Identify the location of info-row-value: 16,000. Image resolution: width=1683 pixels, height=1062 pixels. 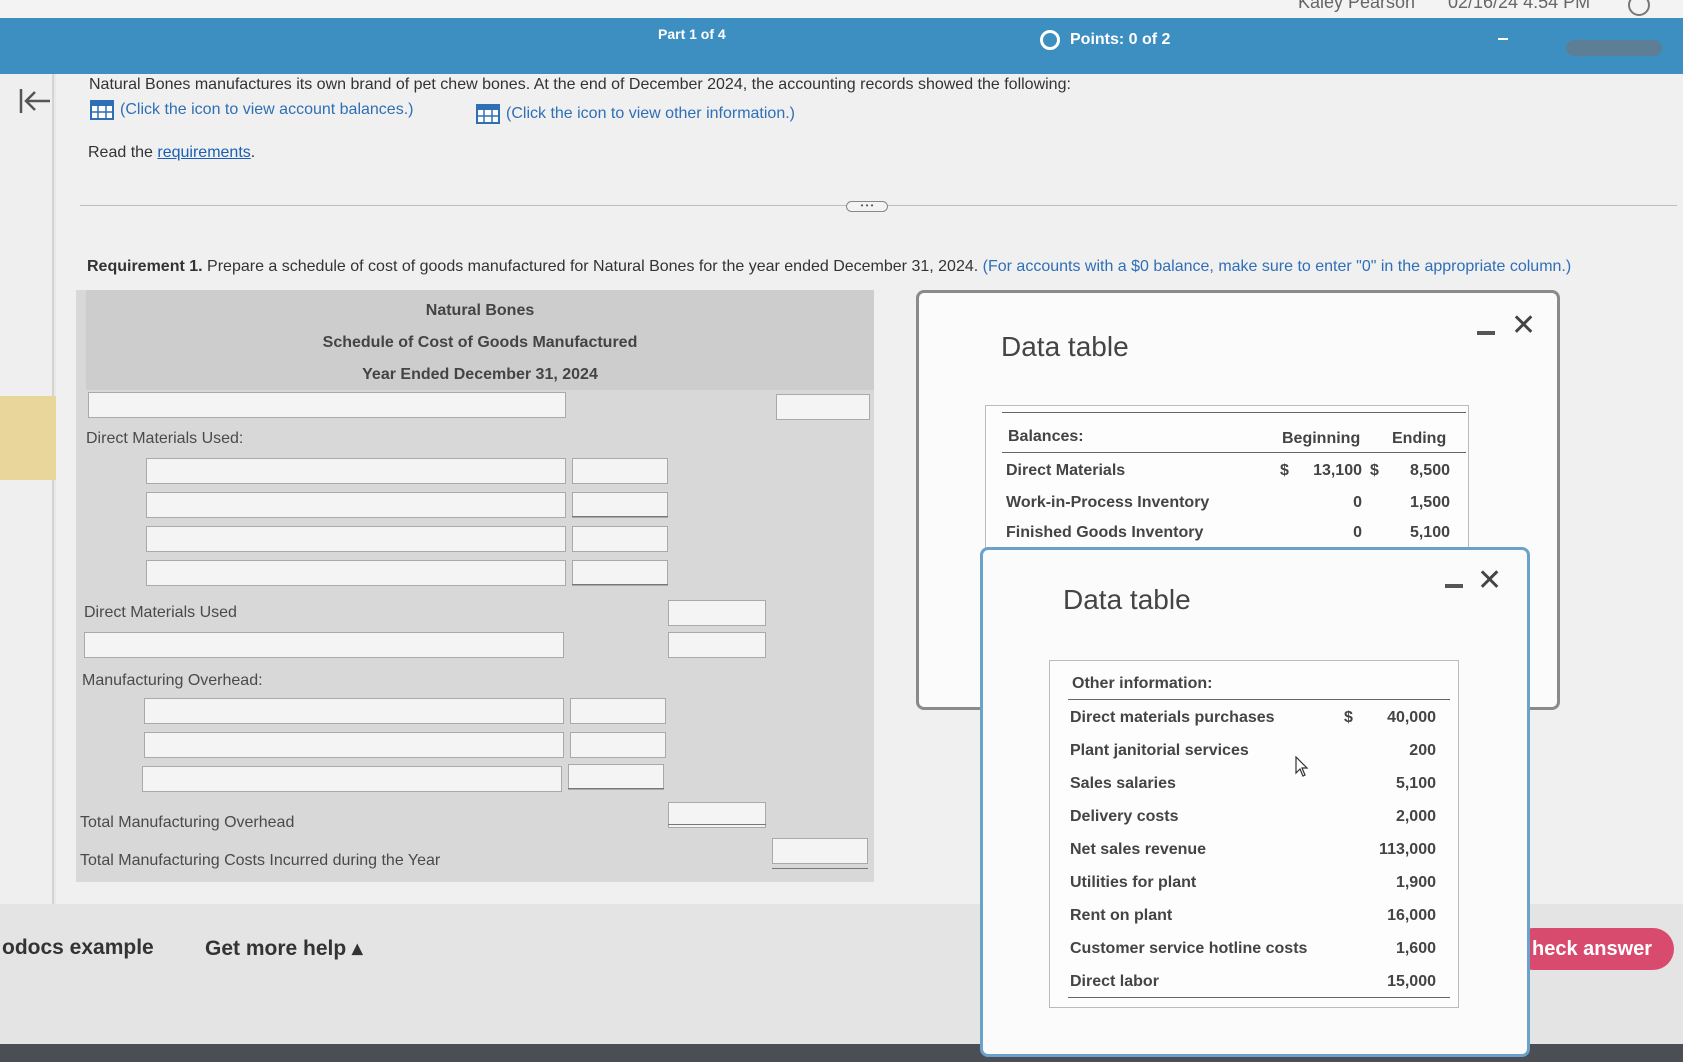
(1411, 915).